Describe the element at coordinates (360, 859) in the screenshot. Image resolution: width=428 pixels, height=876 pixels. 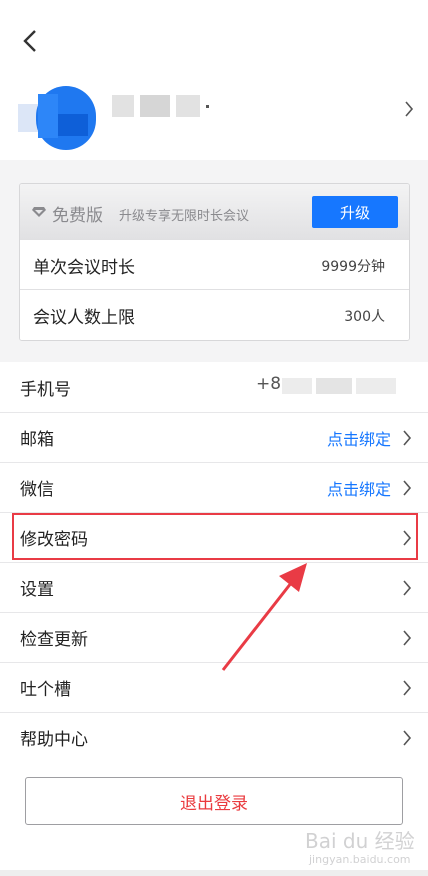
I see `watermark-url: jingyan.baidu.com` at that location.